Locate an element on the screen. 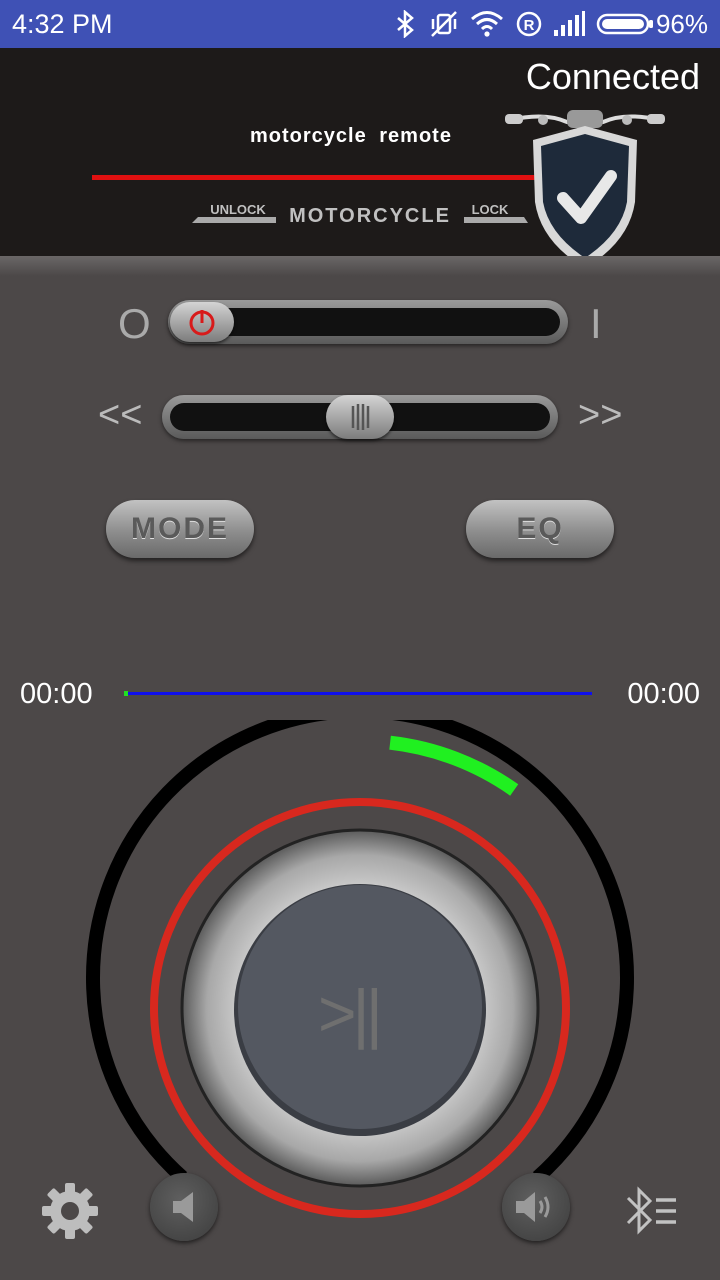  speaker-icon is located at coordinates (183, 1207).